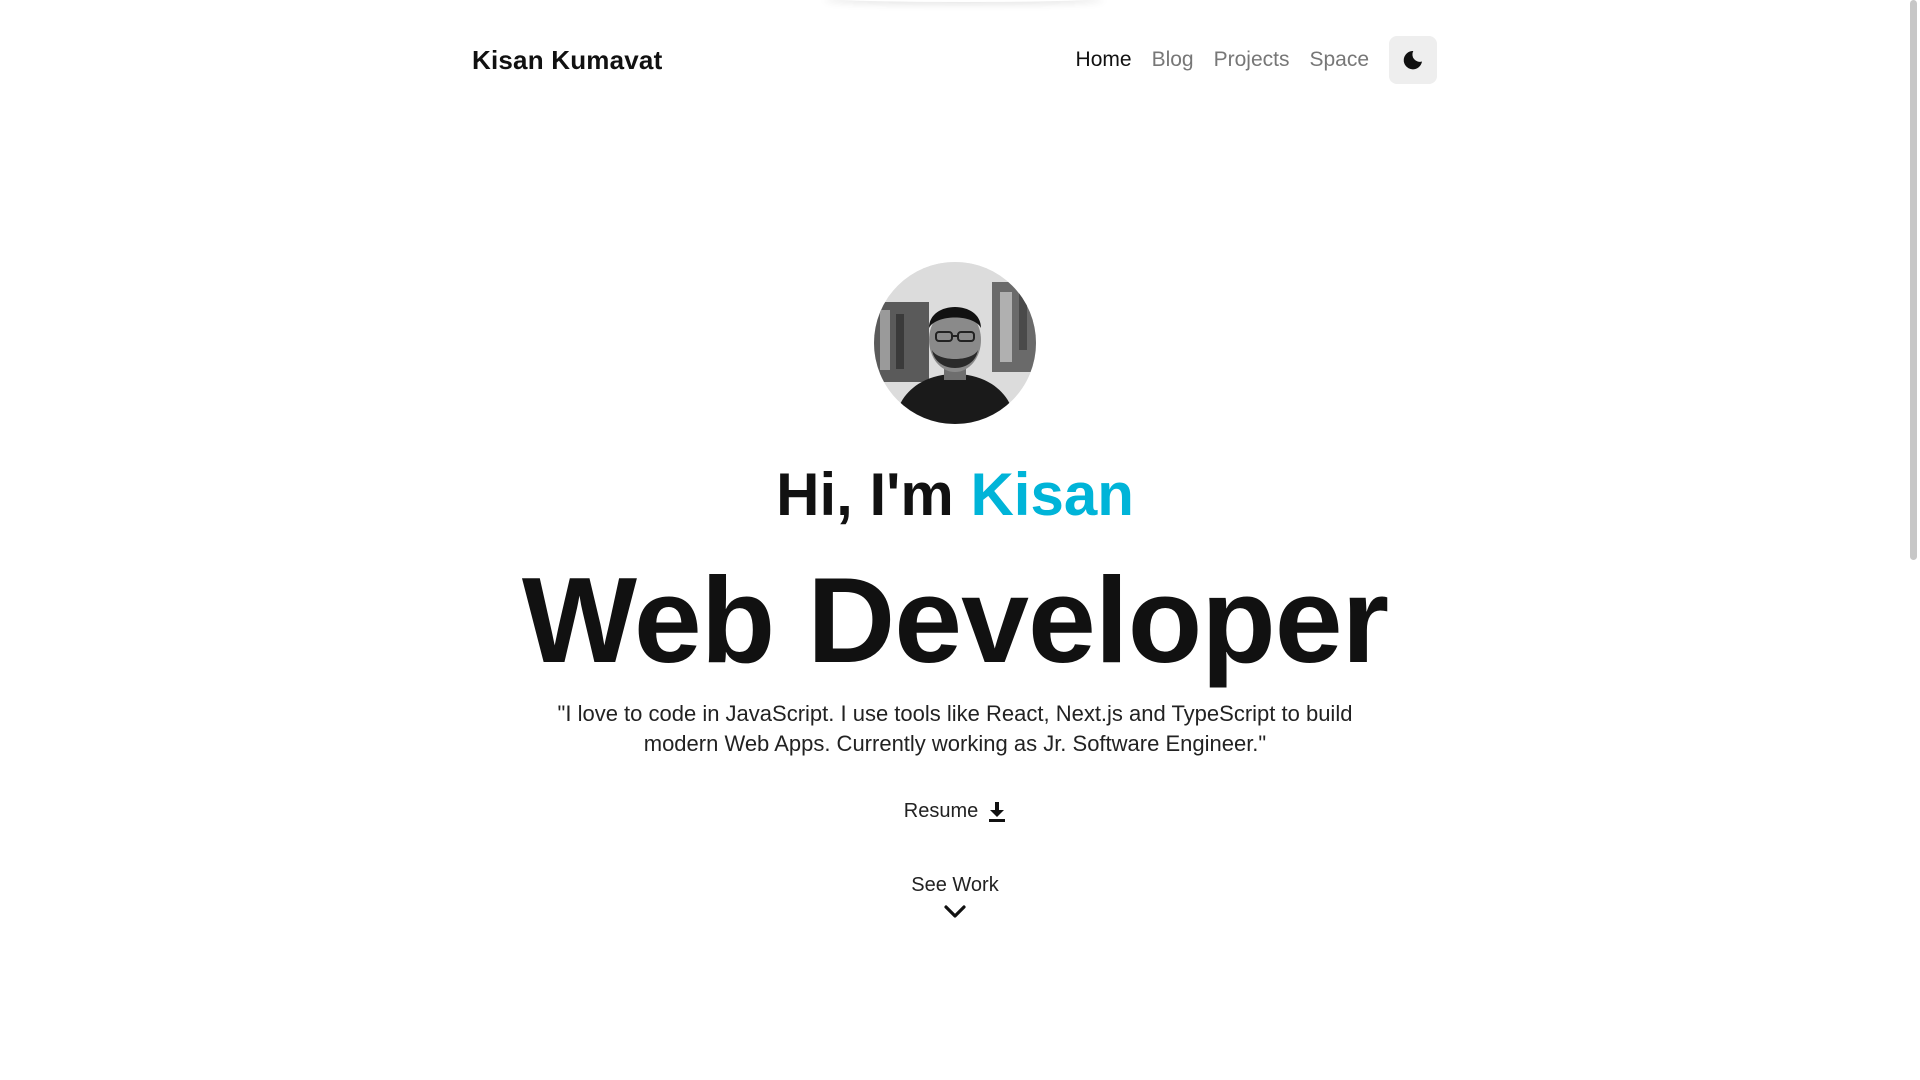 This screenshot has width=1920, height=1080. I want to click on scrollbar-thumb, so click(1913, 280).